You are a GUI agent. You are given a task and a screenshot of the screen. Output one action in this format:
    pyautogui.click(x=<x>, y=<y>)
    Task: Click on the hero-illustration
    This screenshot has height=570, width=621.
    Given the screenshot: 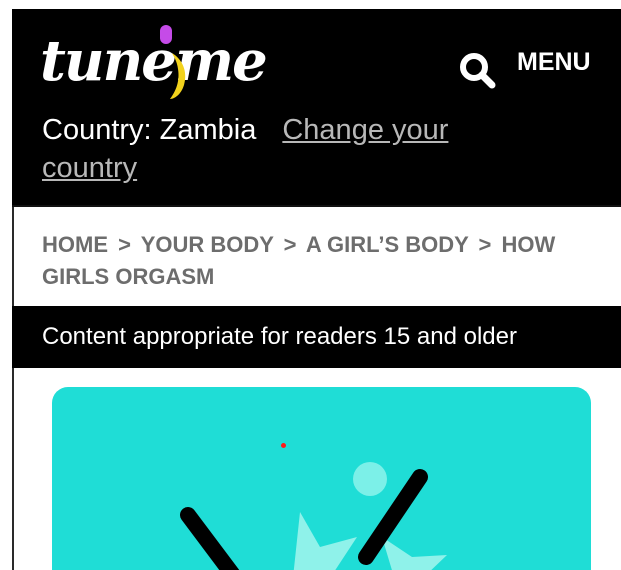 What is the action you would take?
    pyautogui.click(x=313, y=516)
    